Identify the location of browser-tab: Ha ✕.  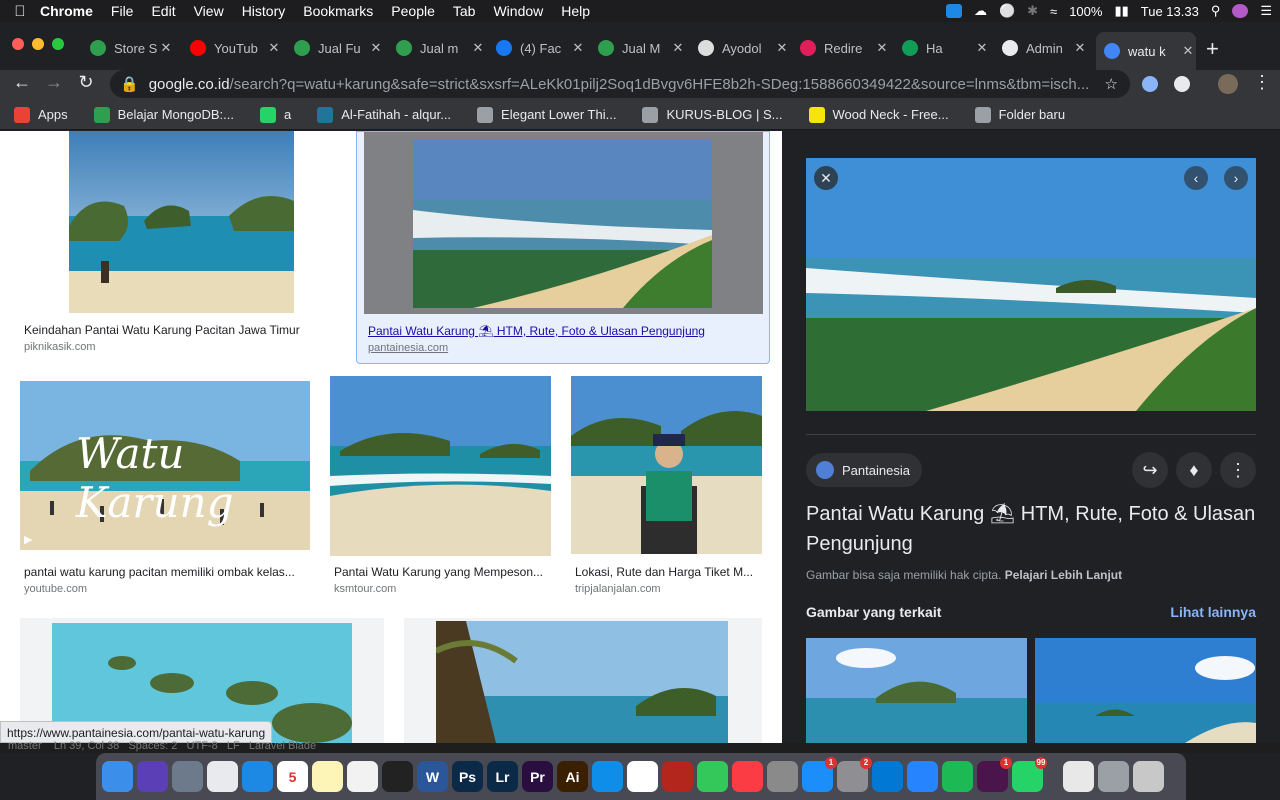
(946, 48).